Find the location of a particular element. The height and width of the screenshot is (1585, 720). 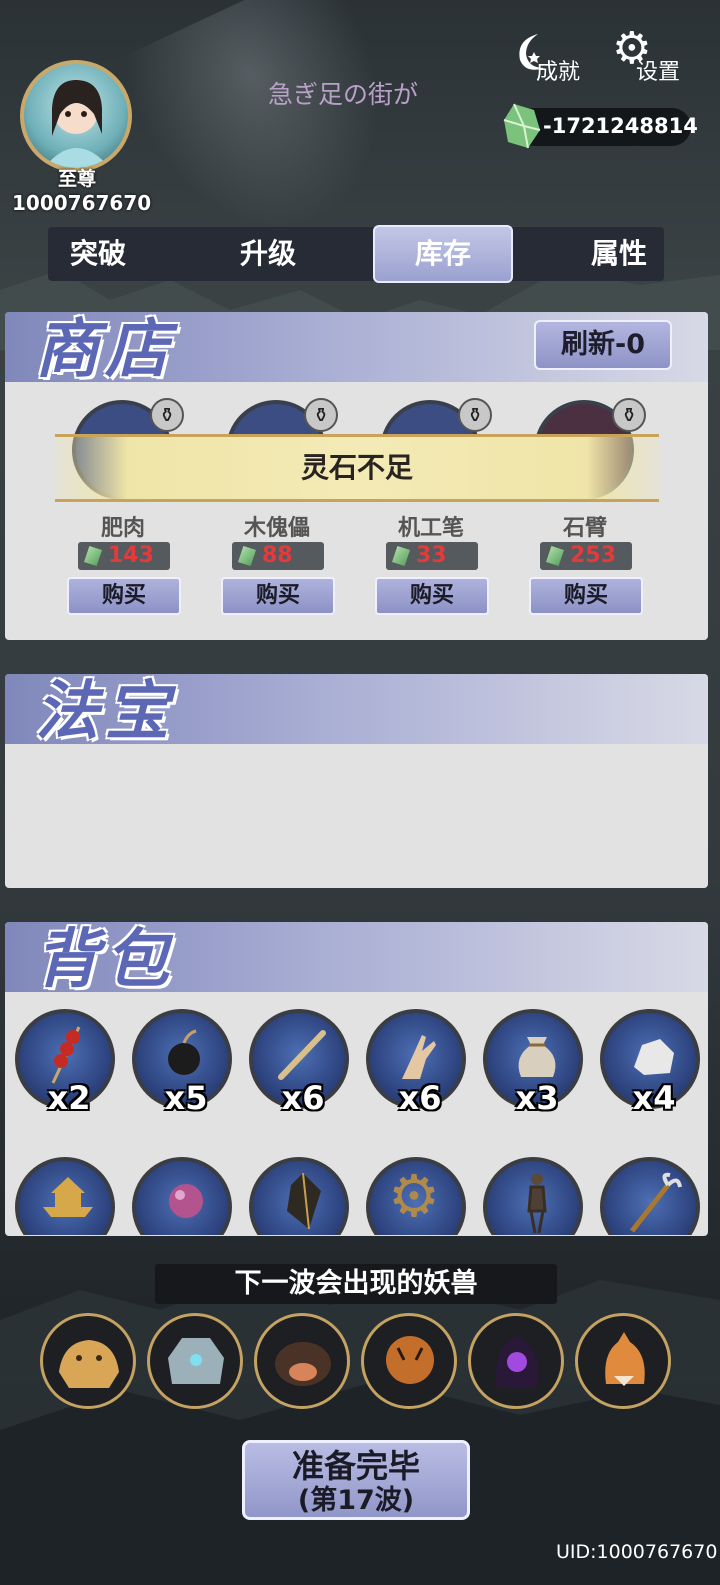

toast-banner: 灵石不足 is located at coordinates (357, 468).